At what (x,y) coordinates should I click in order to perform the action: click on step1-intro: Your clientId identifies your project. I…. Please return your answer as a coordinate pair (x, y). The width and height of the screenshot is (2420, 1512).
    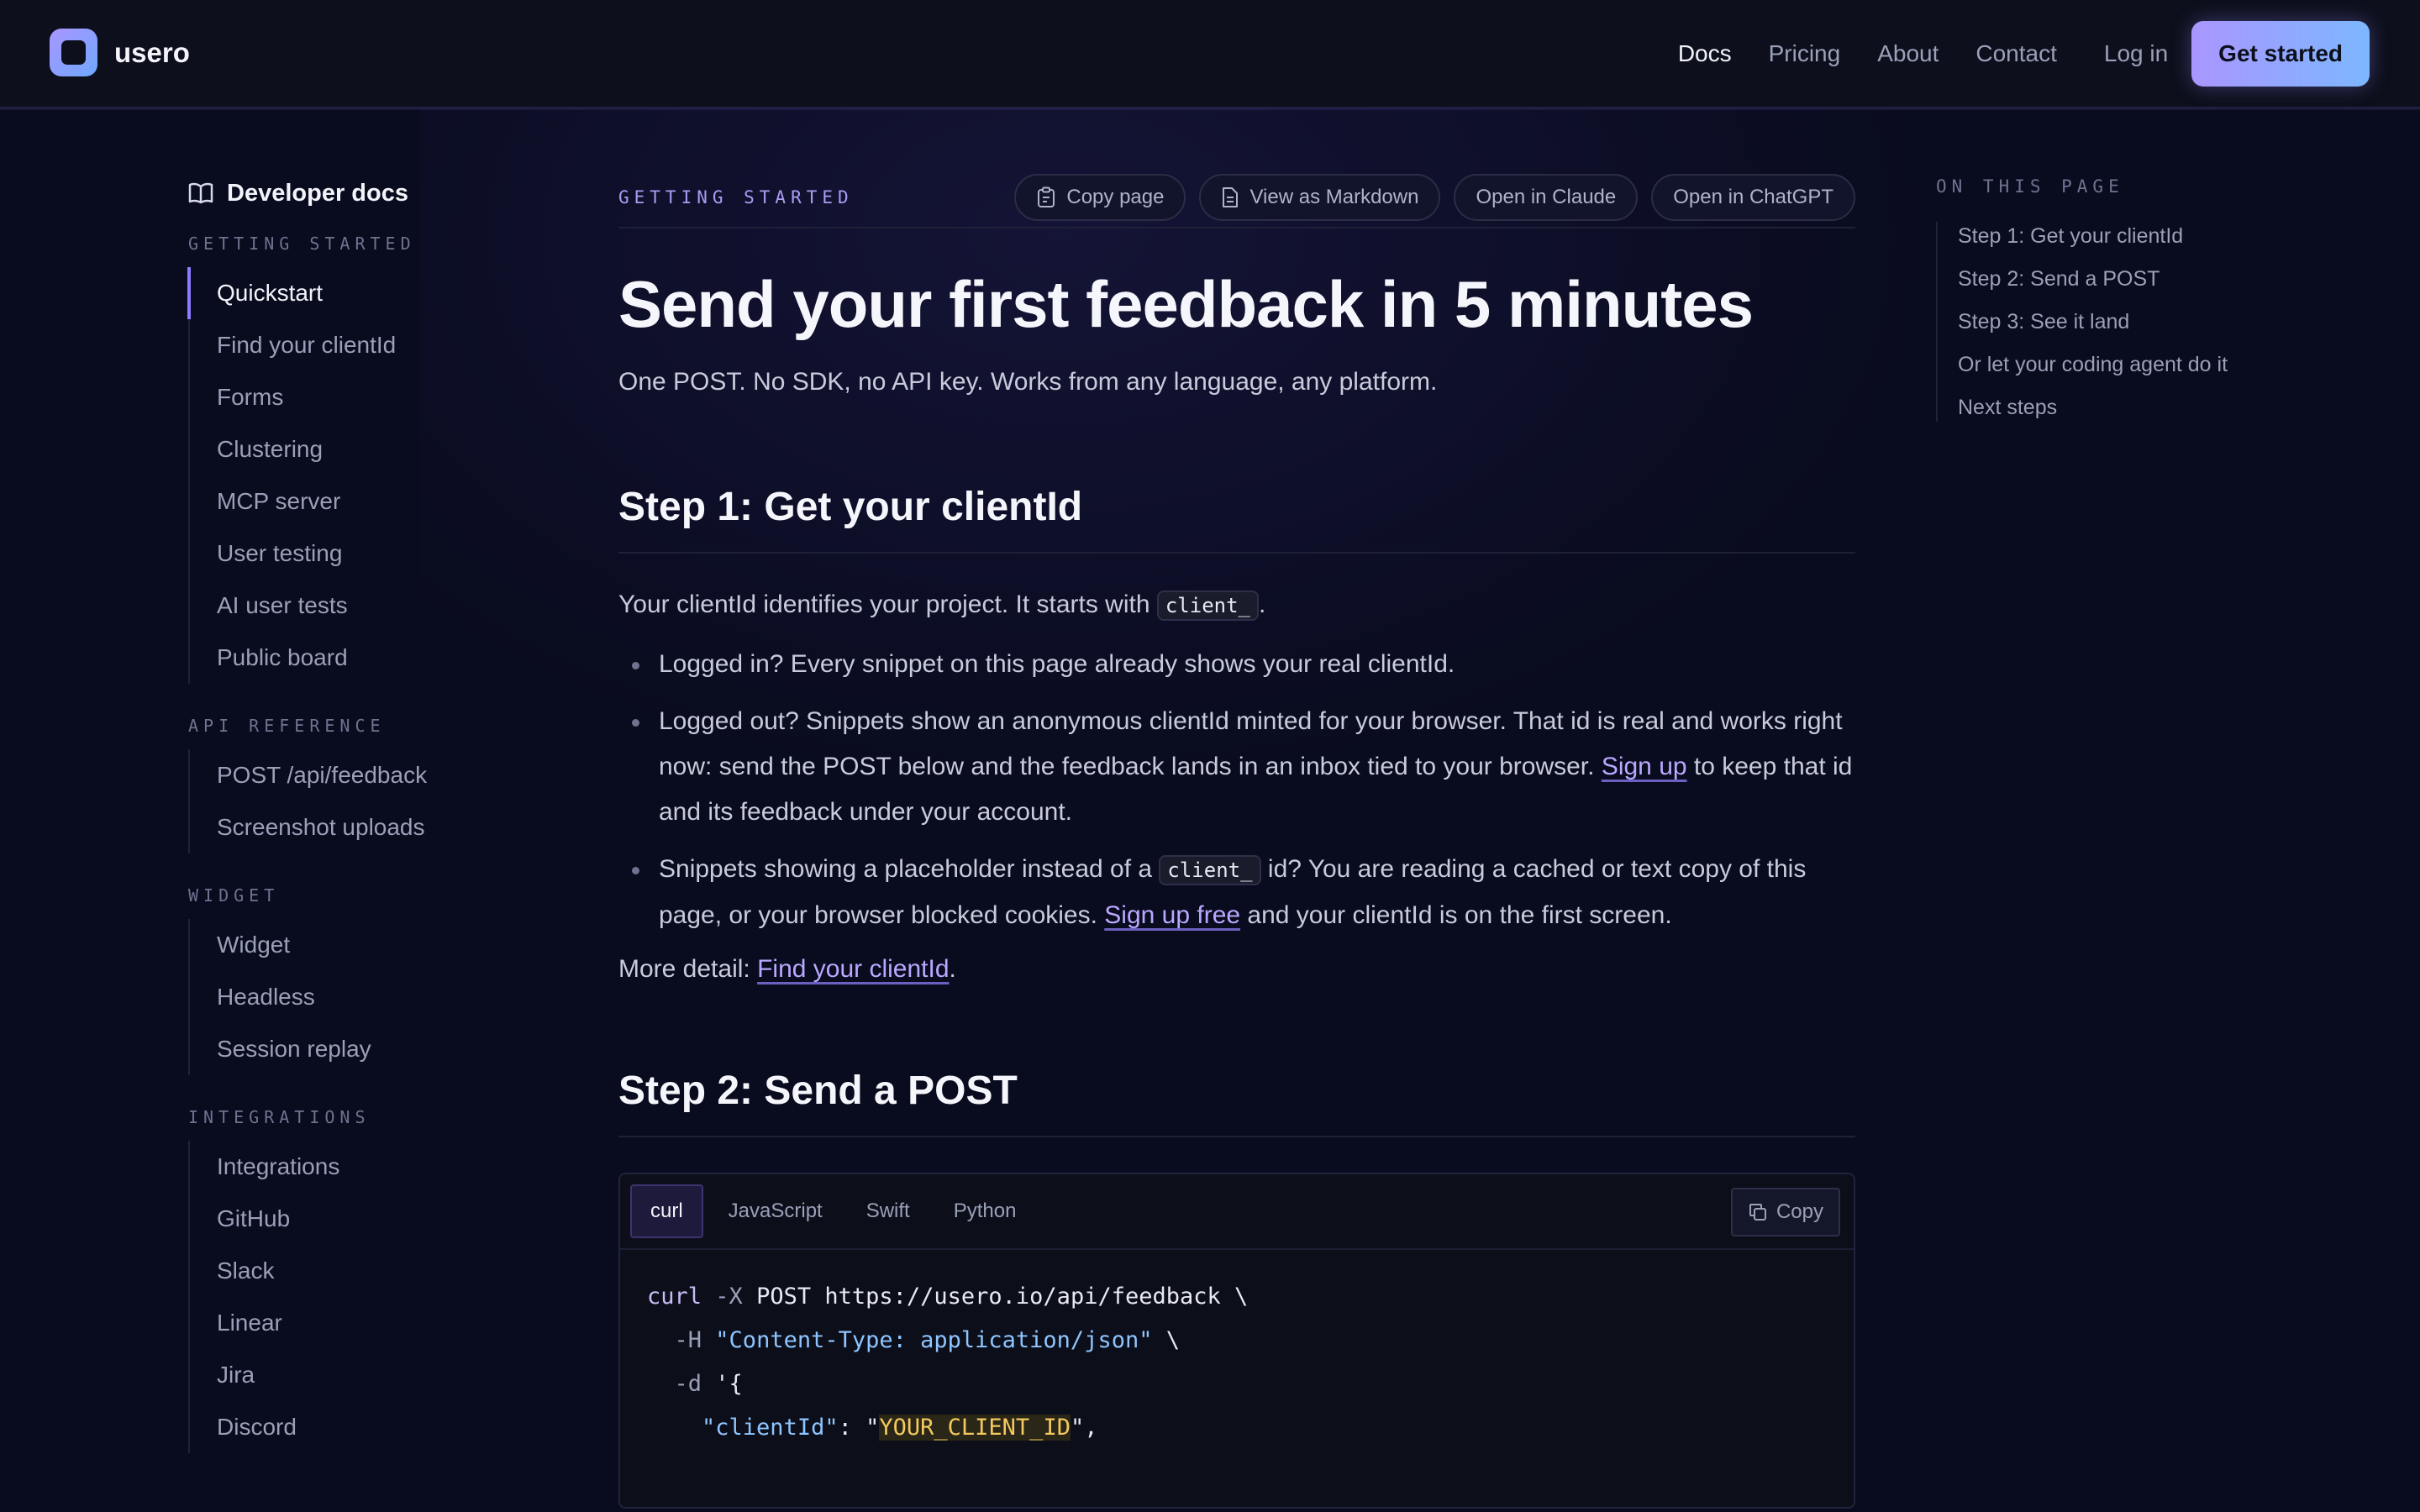
    Looking at the image, I should click on (1236, 605).